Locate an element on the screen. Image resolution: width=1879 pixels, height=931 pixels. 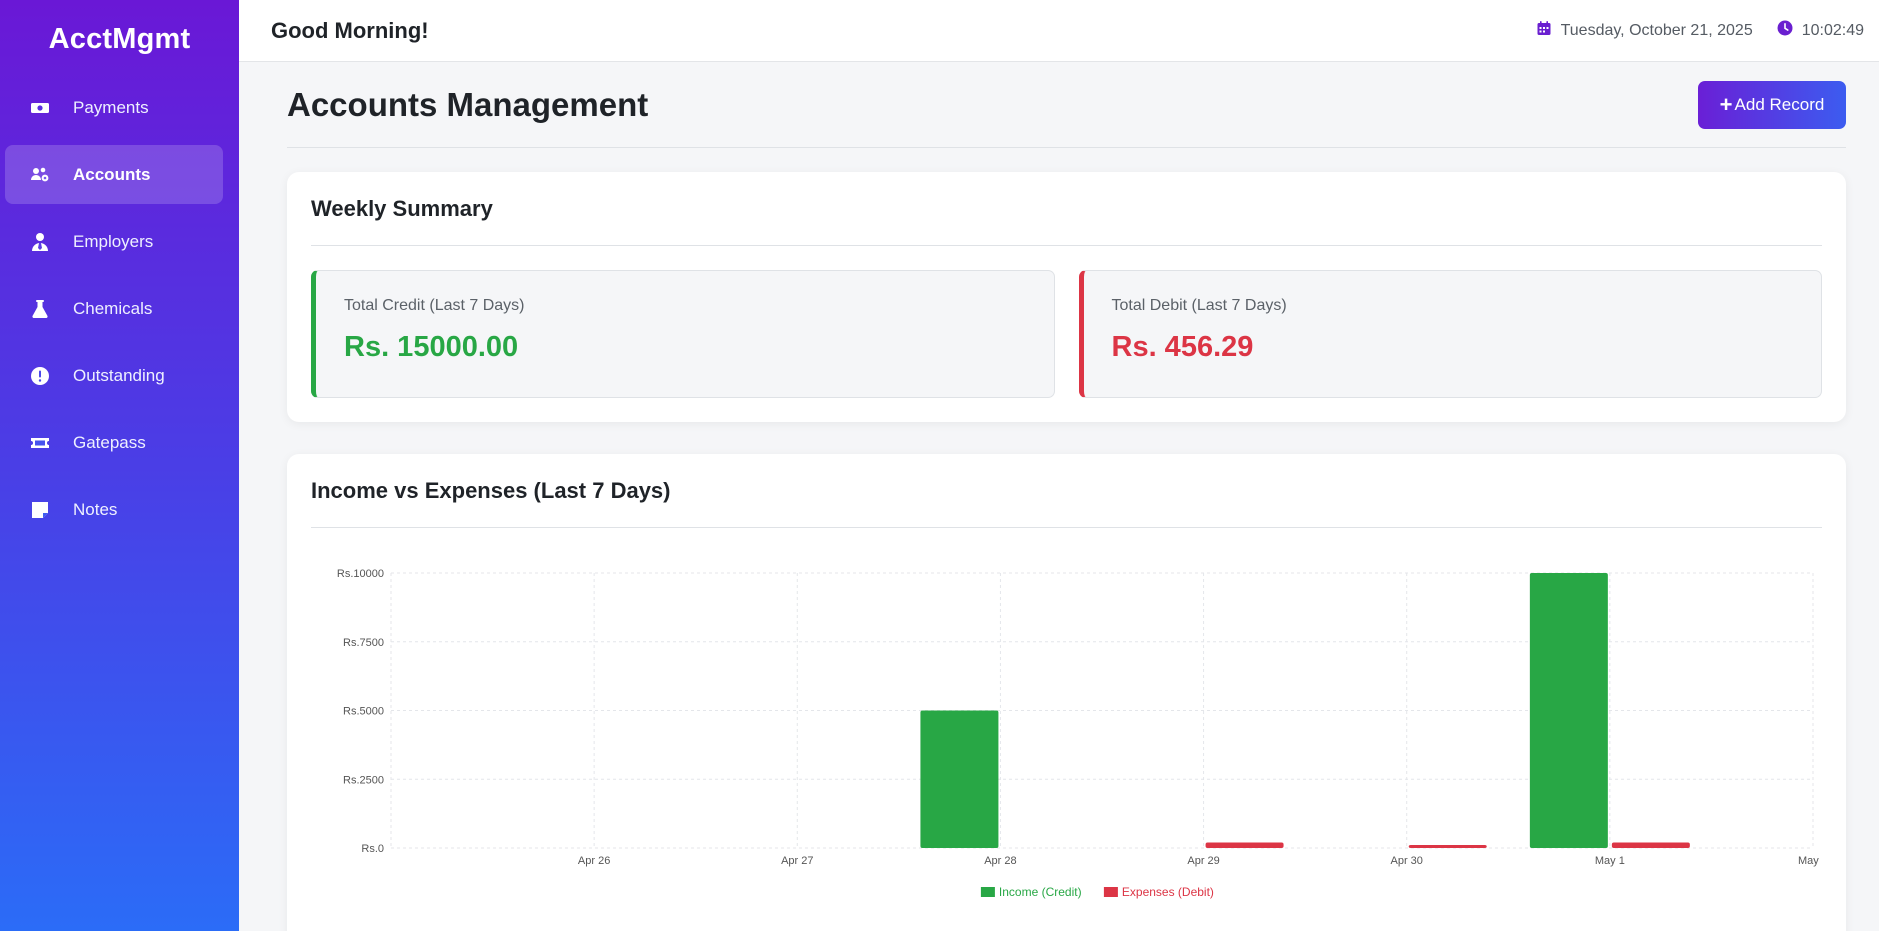
sidebar-item-label: Chemicals is located at coordinates (113, 308).